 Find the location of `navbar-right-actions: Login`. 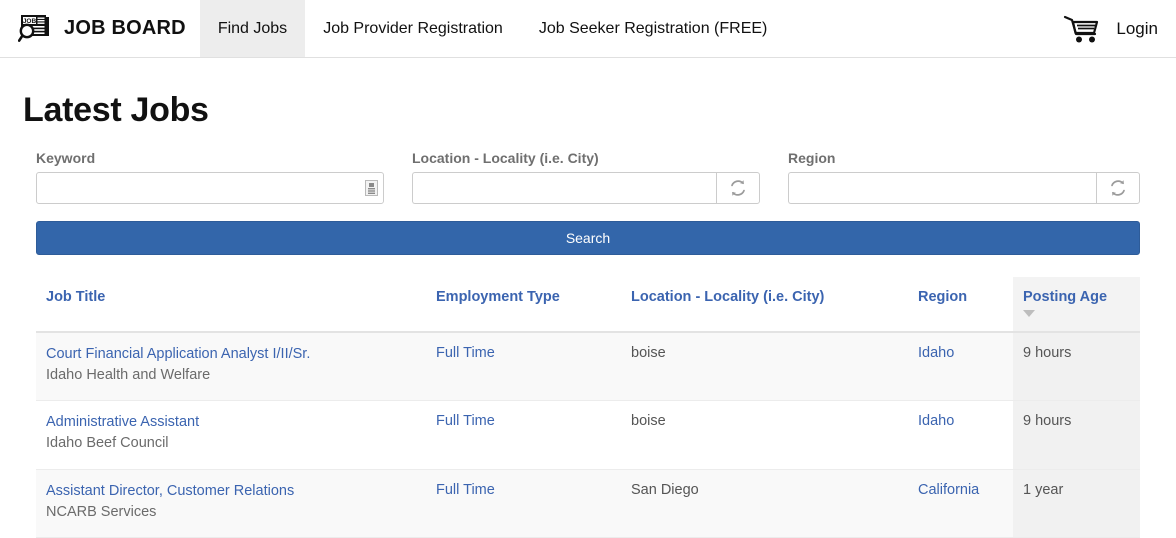

navbar-right-actions: Login is located at coordinates (1119, 28).